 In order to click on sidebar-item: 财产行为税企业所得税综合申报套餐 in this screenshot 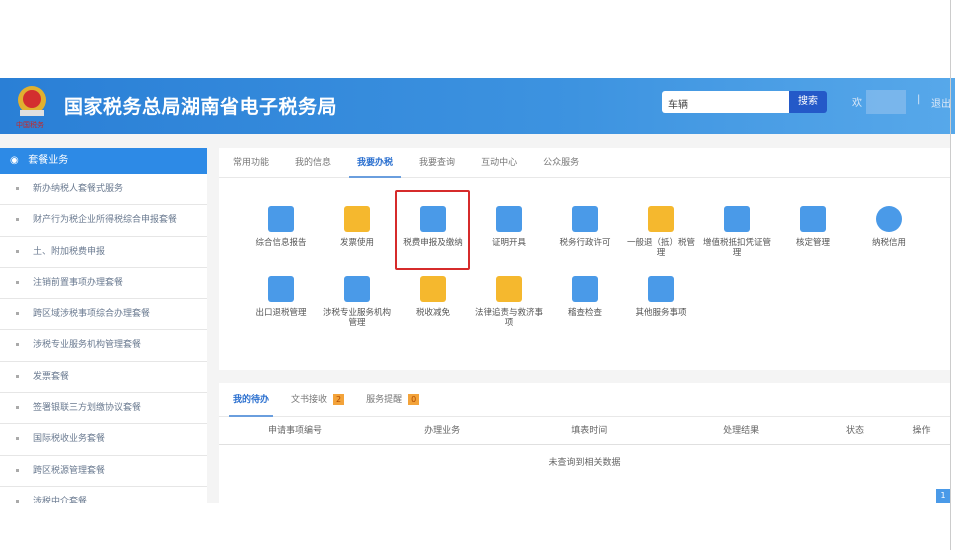, I will do `click(103, 221)`.